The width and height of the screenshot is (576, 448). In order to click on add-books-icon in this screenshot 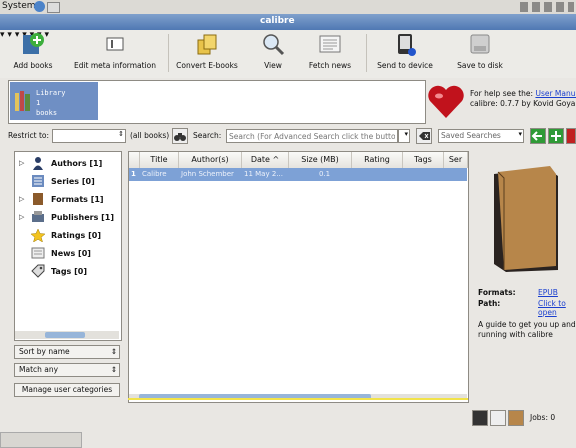, I will do `click(33, 44)`.